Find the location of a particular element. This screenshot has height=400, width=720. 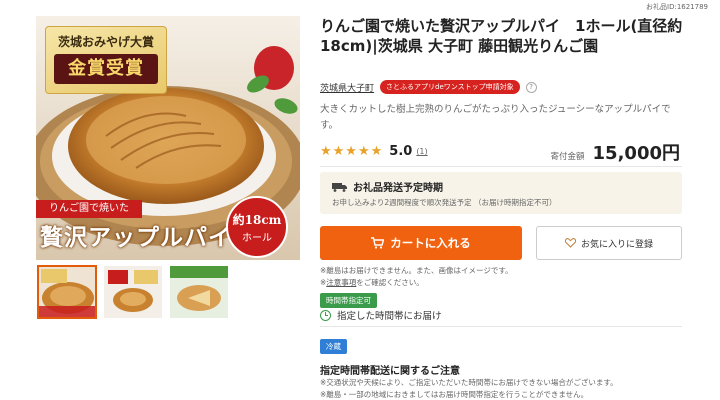

rating-score: 5.0 is located at coordinates (401, 151).